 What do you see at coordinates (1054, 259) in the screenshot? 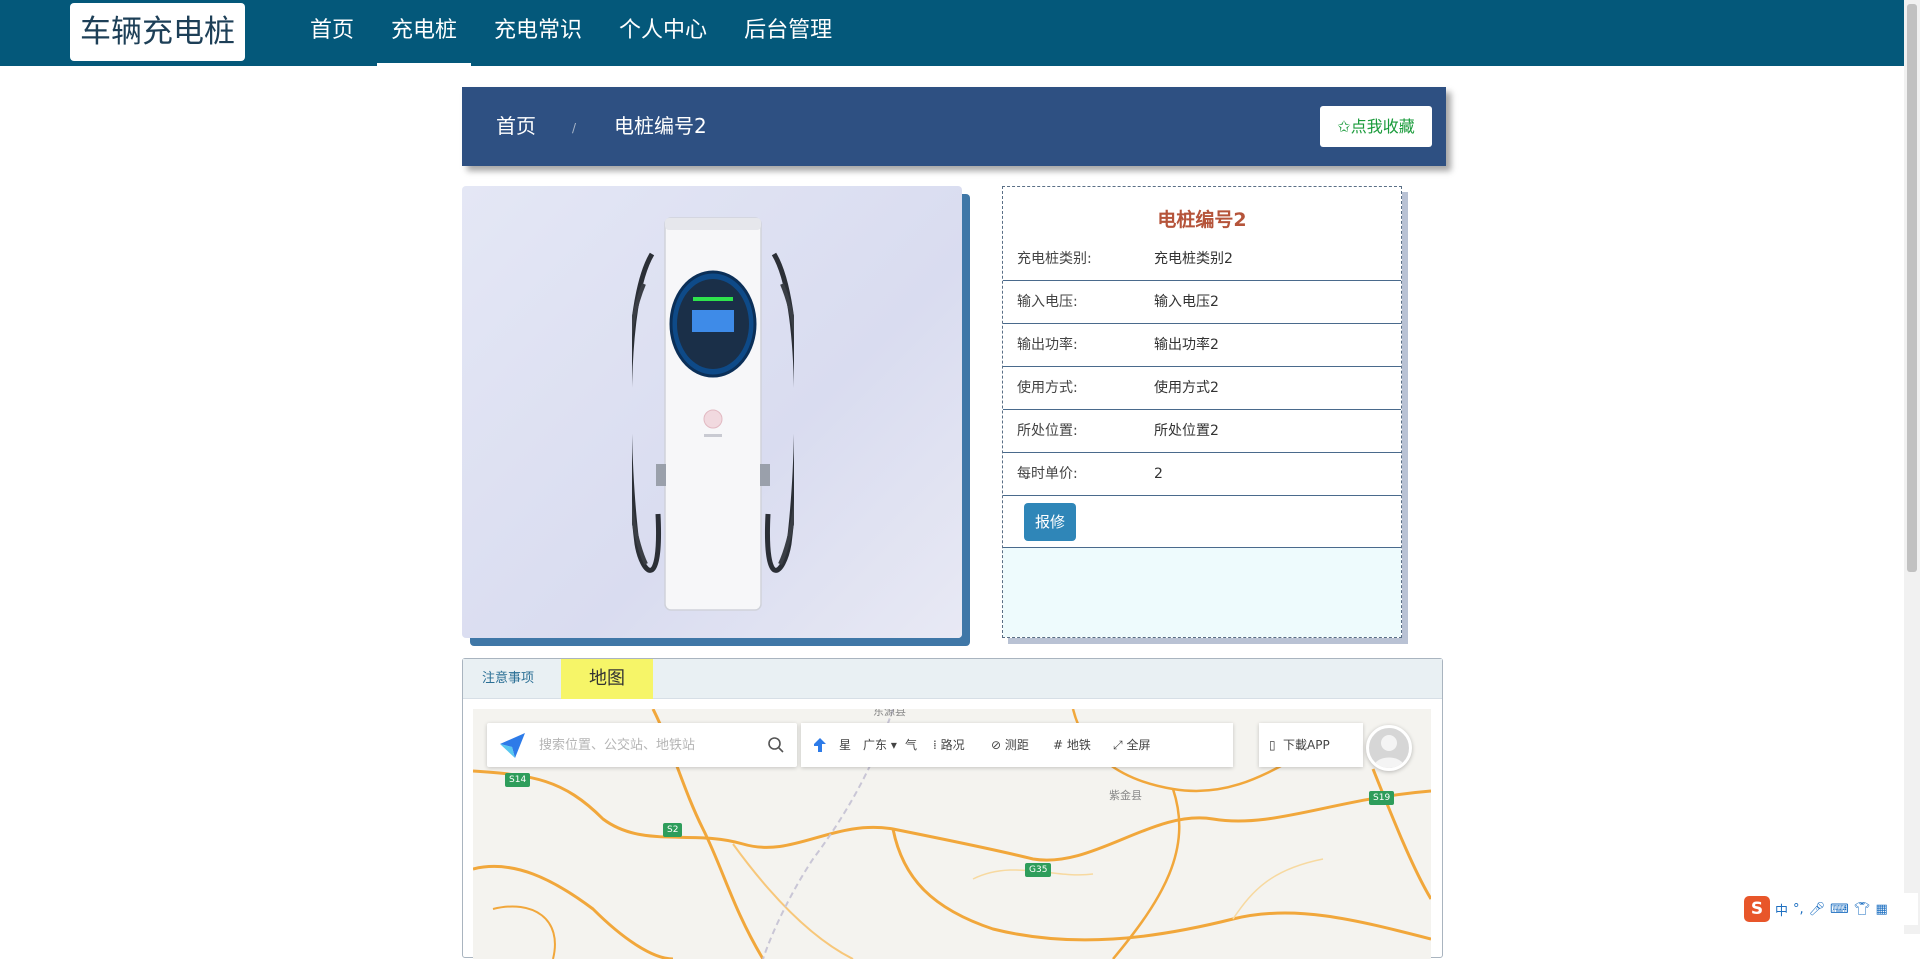
I see `detail-label: 充电桩类别:` at bounding box center [1054, 259].